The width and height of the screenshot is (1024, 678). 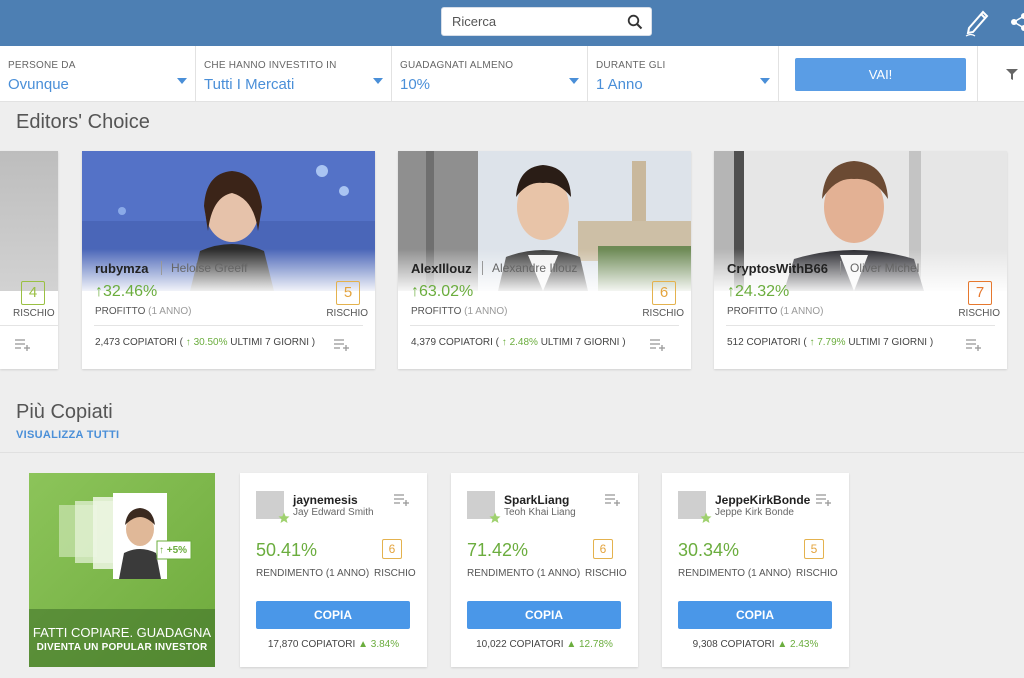 What do you see at coordinates (38, 84) in the screenshot?
I see `filter-value: Ovunque` at bounding box center [38, 84].